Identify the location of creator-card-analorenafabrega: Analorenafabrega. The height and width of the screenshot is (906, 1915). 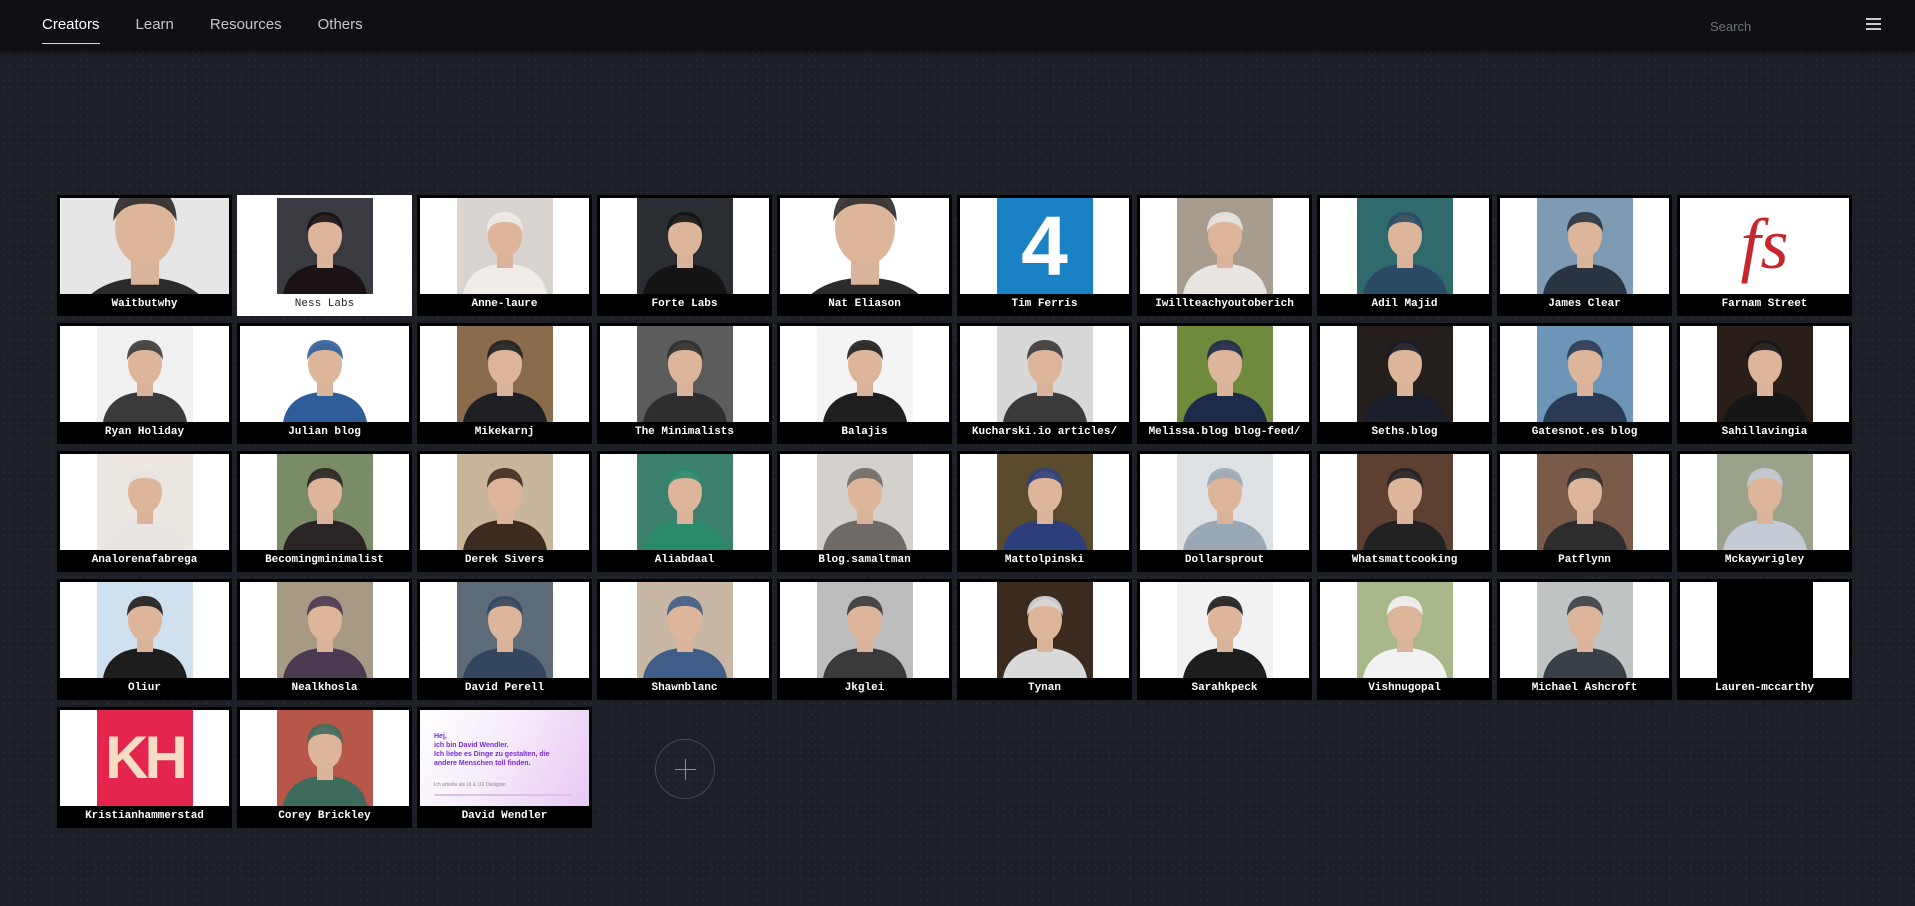
(144, 511).